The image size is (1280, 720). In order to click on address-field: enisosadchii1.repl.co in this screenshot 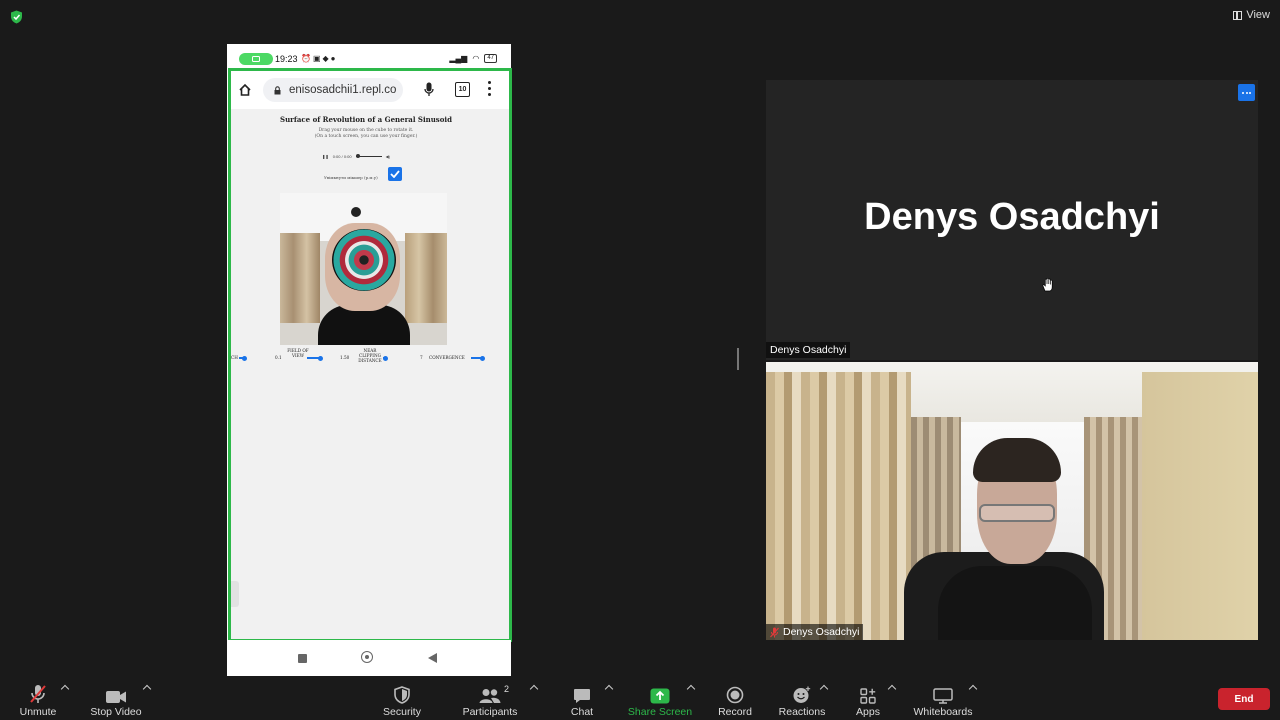, I will do `click(333, 90)`.